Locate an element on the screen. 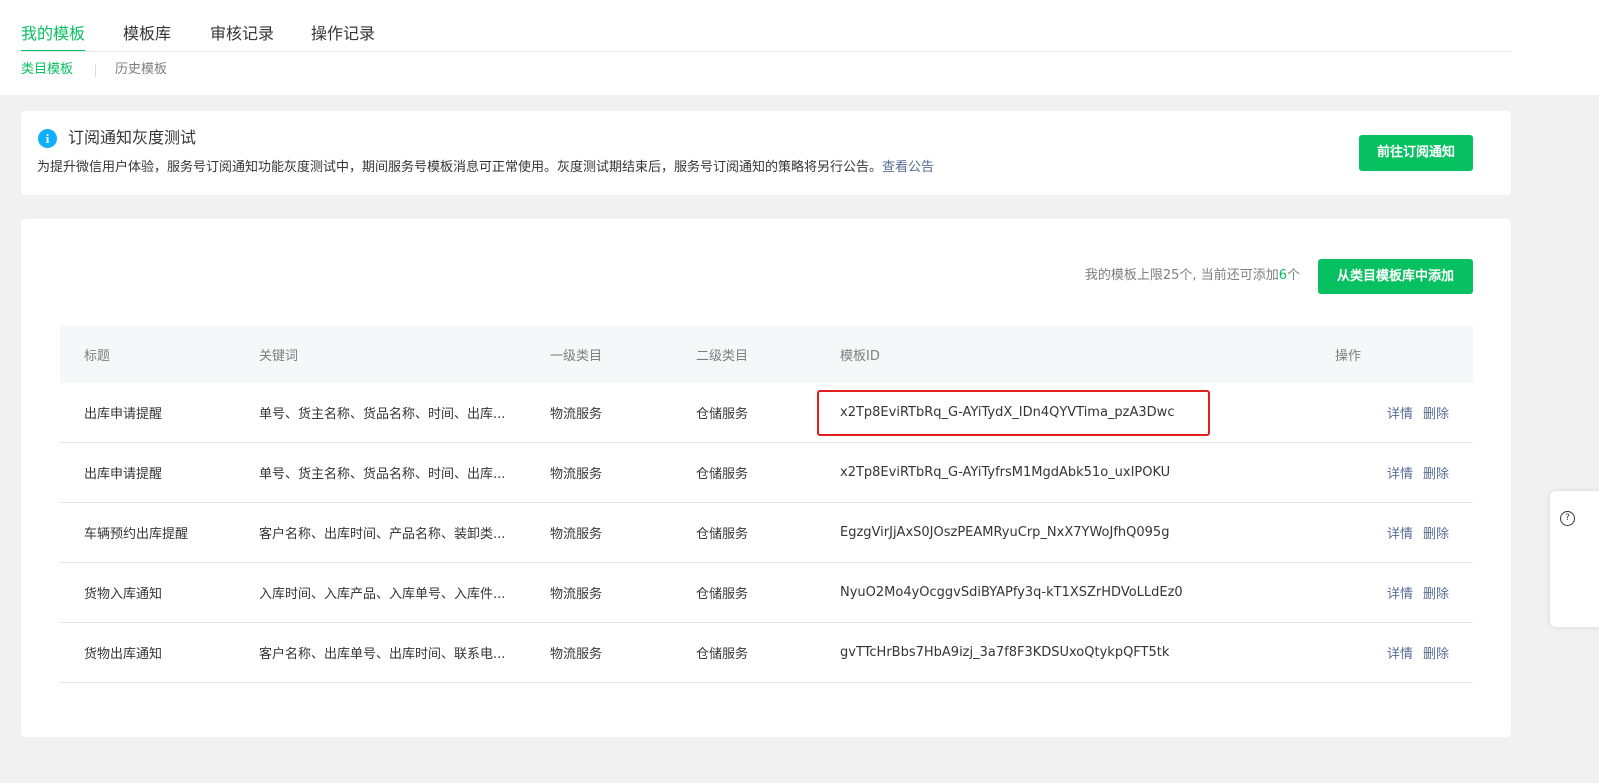 This screenshot has width=1599, height=783. header-category1: 一级类目 is located at coordinates (623, 354).